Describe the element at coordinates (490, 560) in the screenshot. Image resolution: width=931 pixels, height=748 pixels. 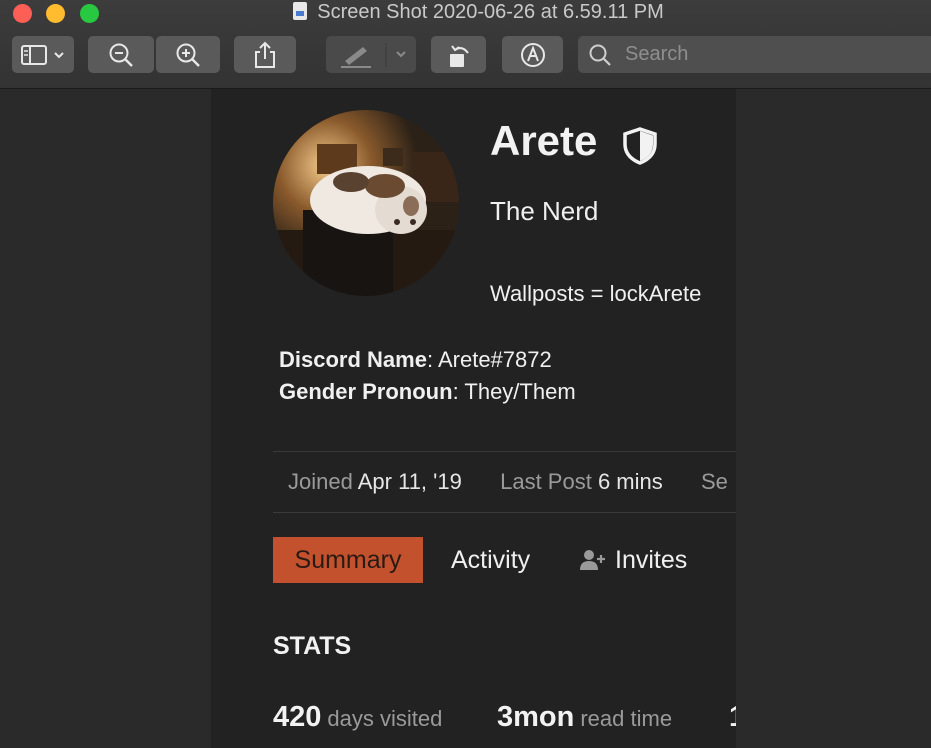
I see `tab-activity: Activity` at that location.